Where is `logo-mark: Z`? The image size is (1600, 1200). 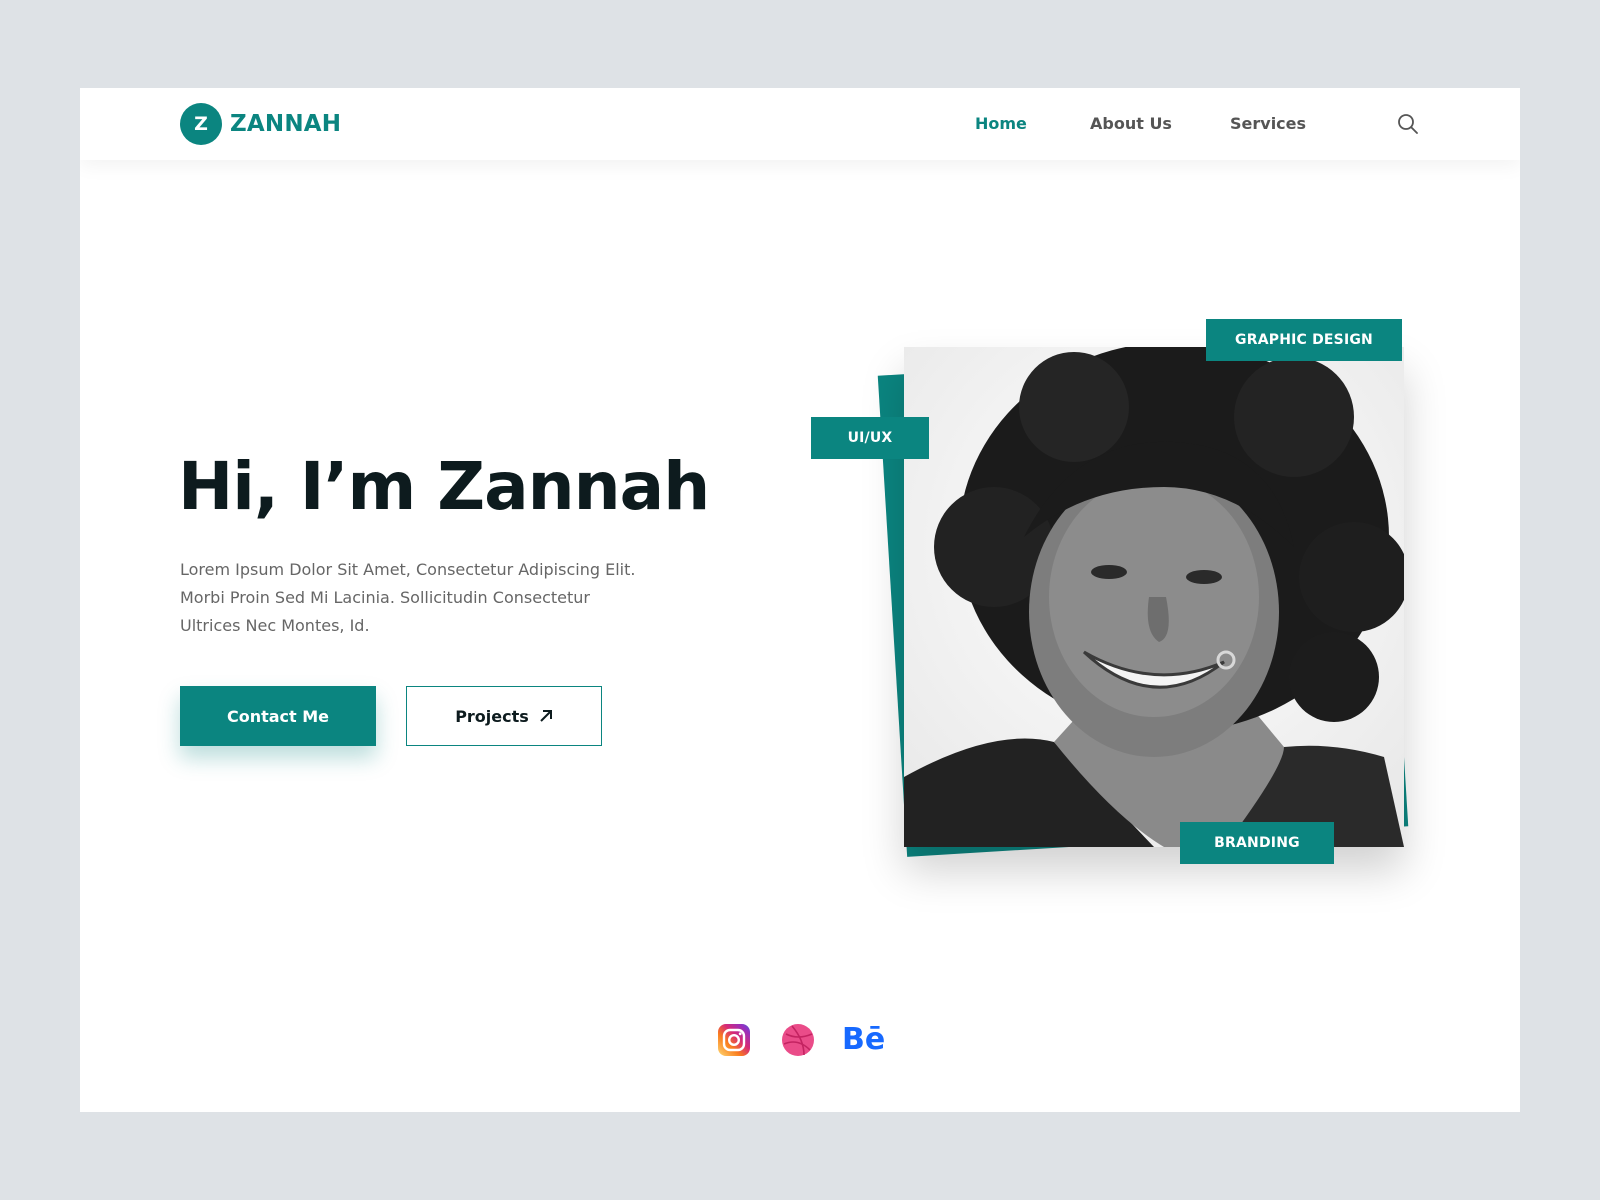 logo-mark: Z is located at coordinates (201, 124).